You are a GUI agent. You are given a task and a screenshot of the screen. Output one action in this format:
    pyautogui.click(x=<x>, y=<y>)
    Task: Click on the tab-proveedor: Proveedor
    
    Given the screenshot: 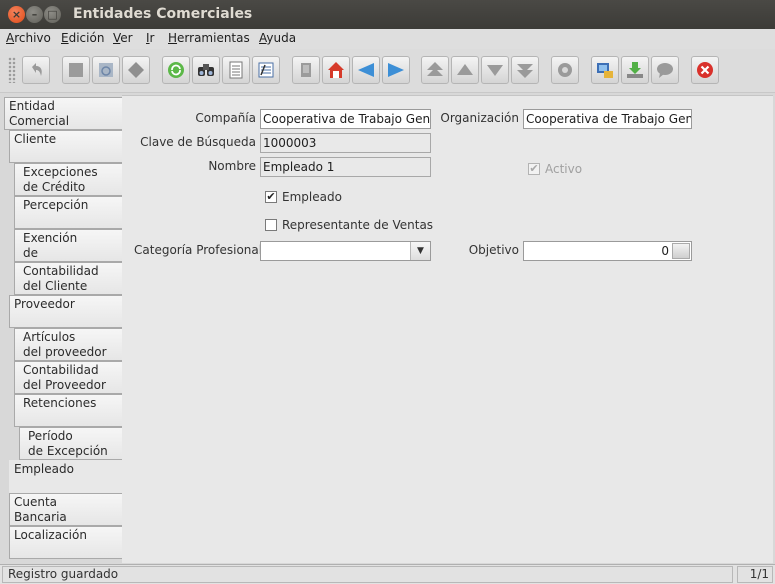 What is the action you would take?
    pyautogui.click(x=65, y=311)
    